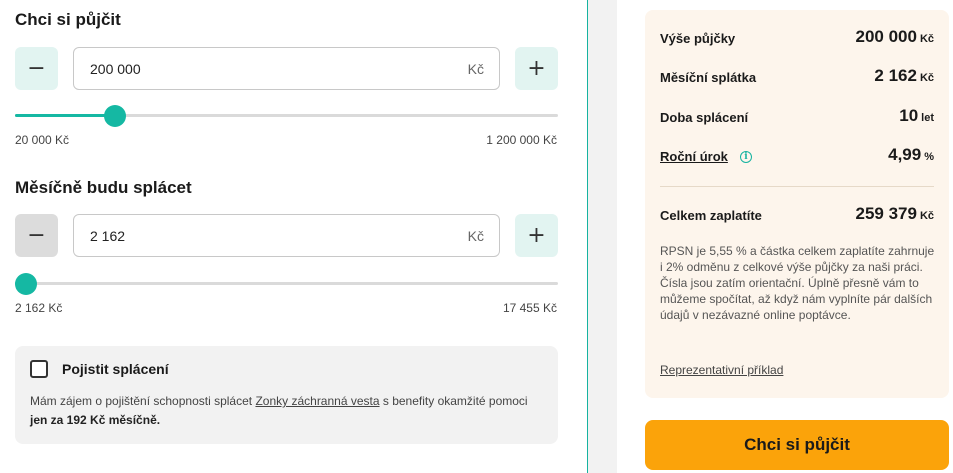 This screenshot has width=953, height=473. What do you see at coordinates (708, 77) in the screenshot?
I see `summary-label: Měsíční splátka` at bounding box center [708, 77].